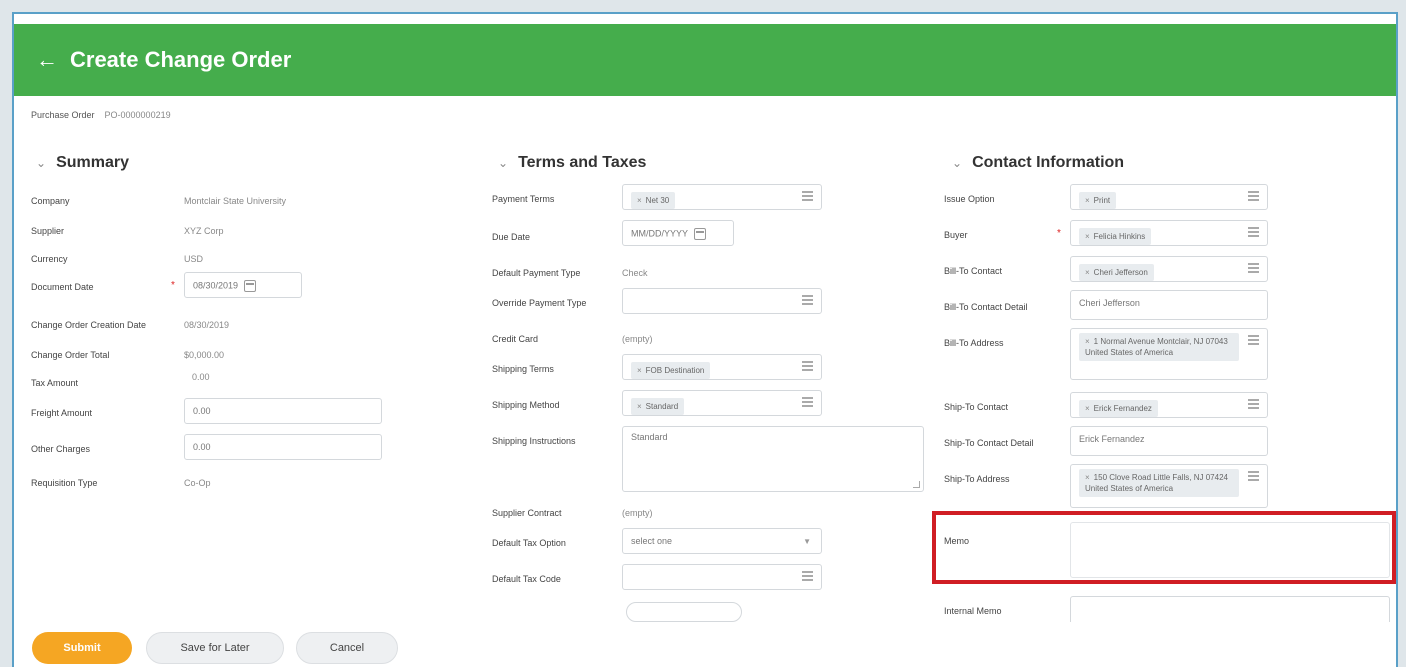  I want to click on ship-to-contact-field: × Erick Fernandez, so click(1169, 405).